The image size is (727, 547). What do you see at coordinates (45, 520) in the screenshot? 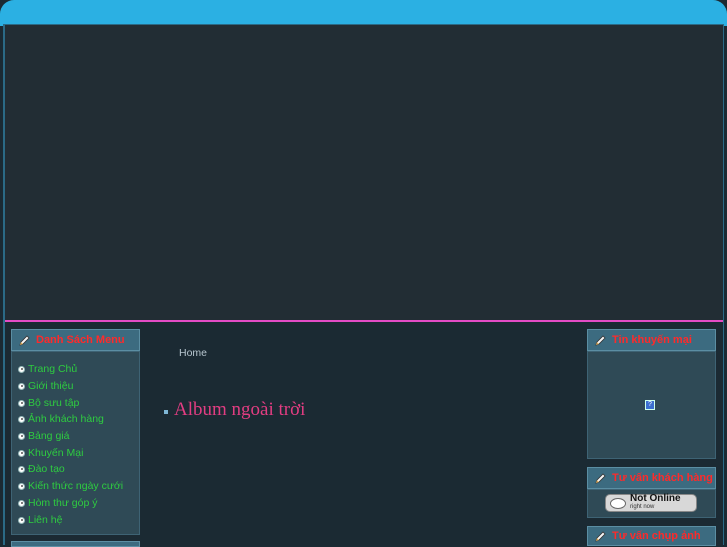
I see `menu-link: Liên hệ` at bounding box center [45, 520].